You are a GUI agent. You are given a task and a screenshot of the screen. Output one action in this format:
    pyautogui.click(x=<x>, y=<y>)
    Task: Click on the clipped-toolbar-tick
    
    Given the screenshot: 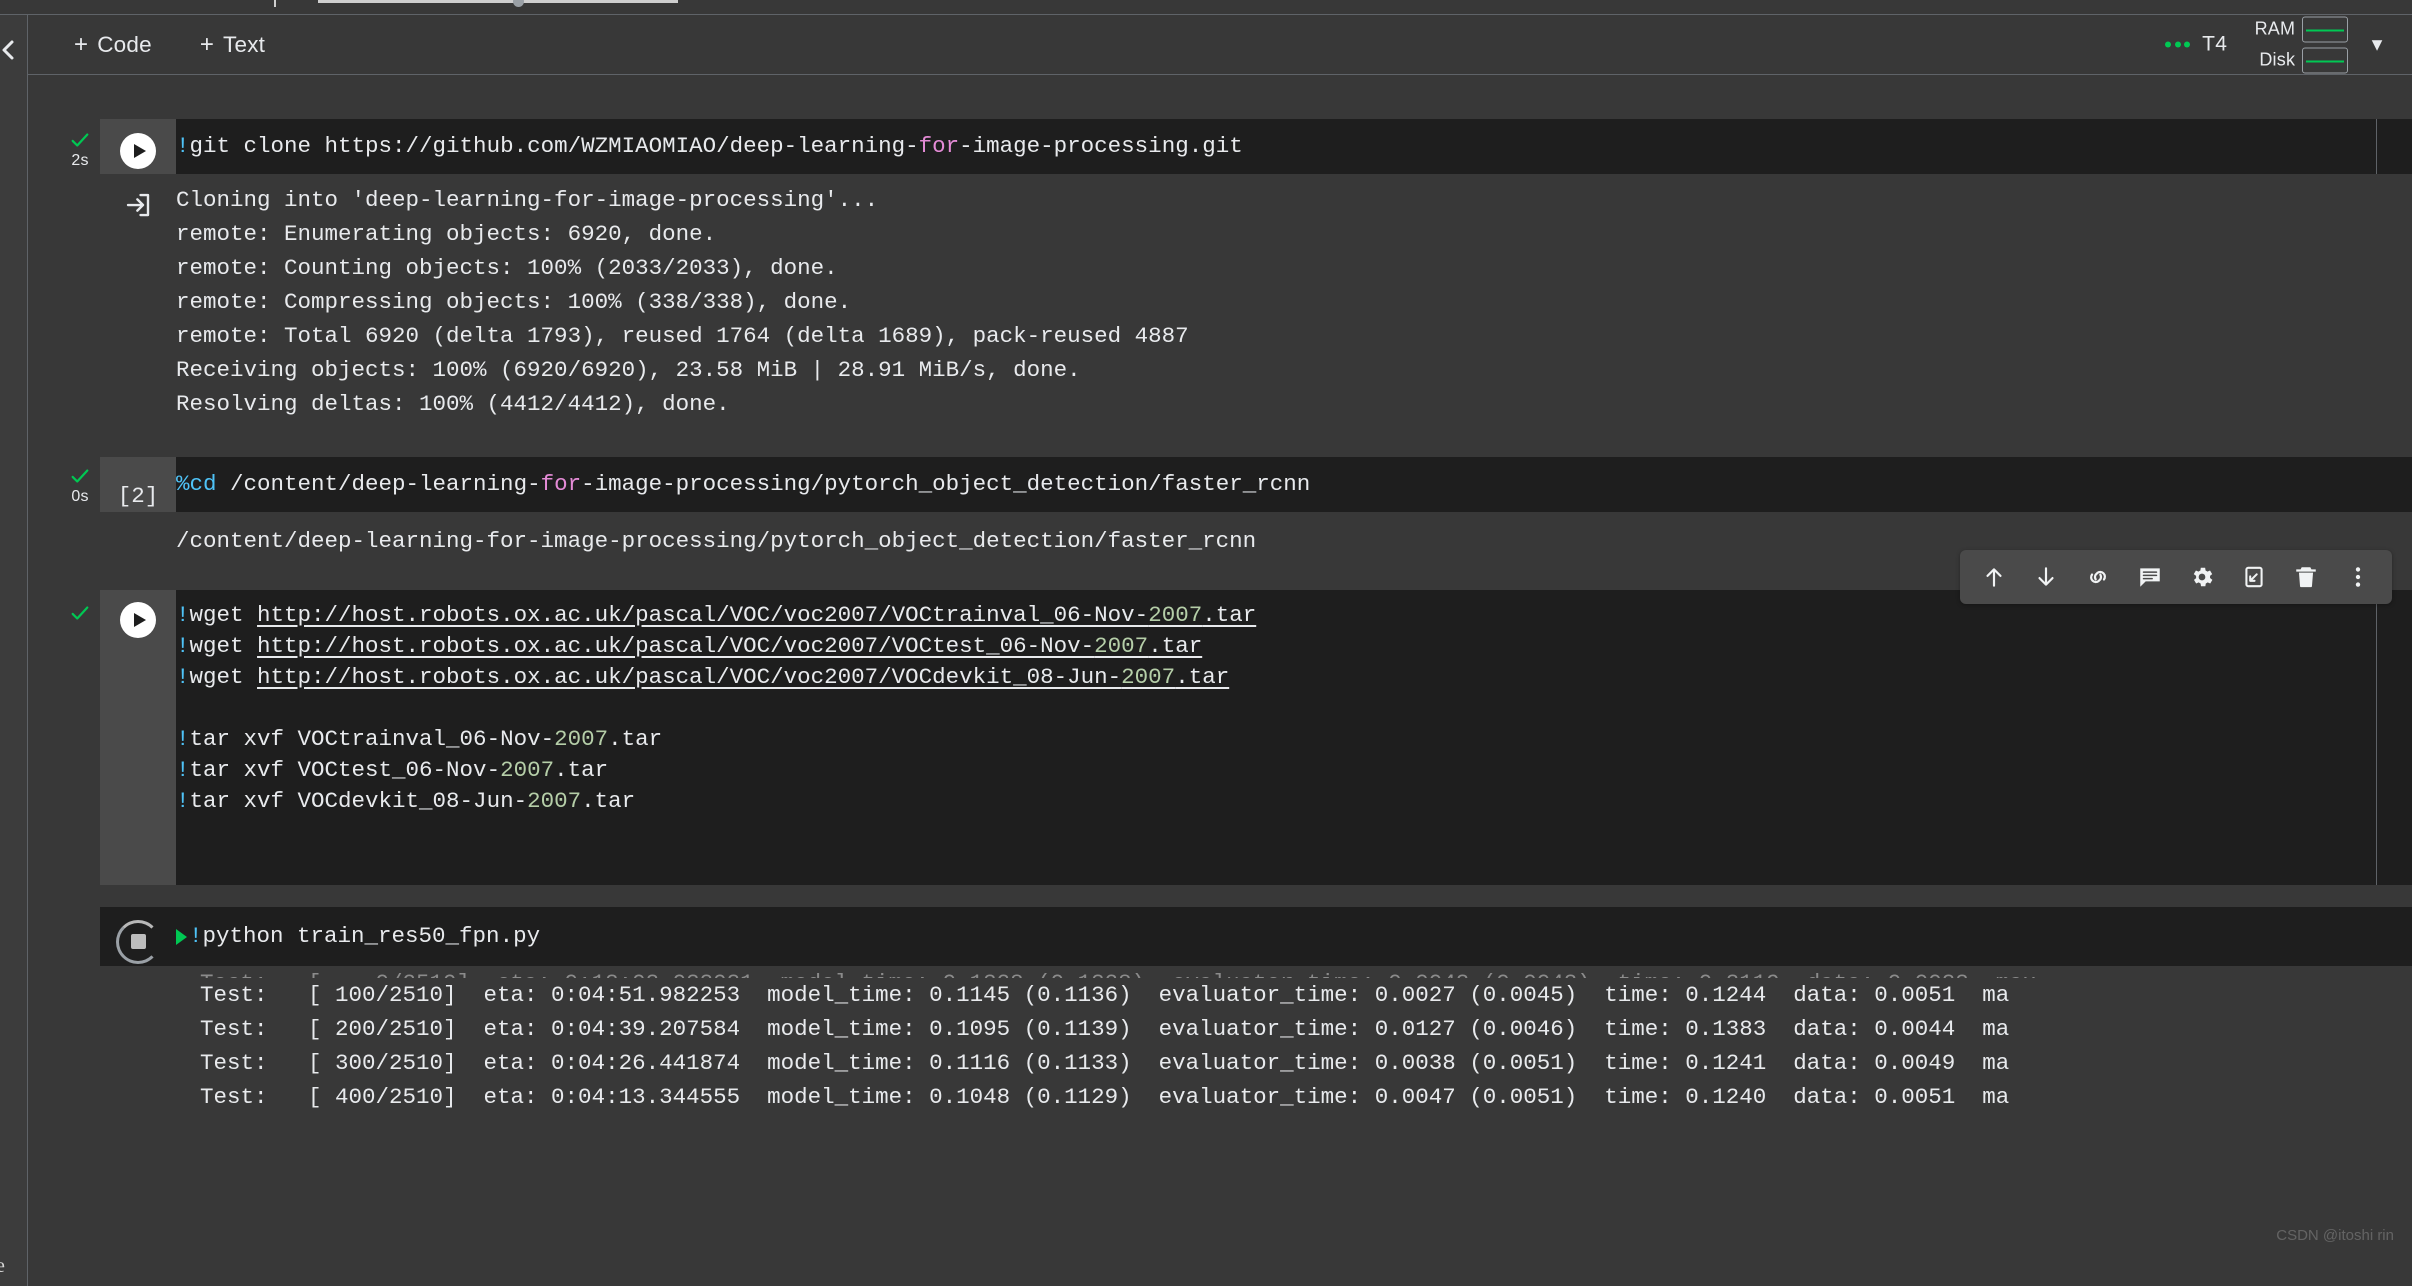 What is the action you would take?
    pyautogui.click(x=275, y=3)
    